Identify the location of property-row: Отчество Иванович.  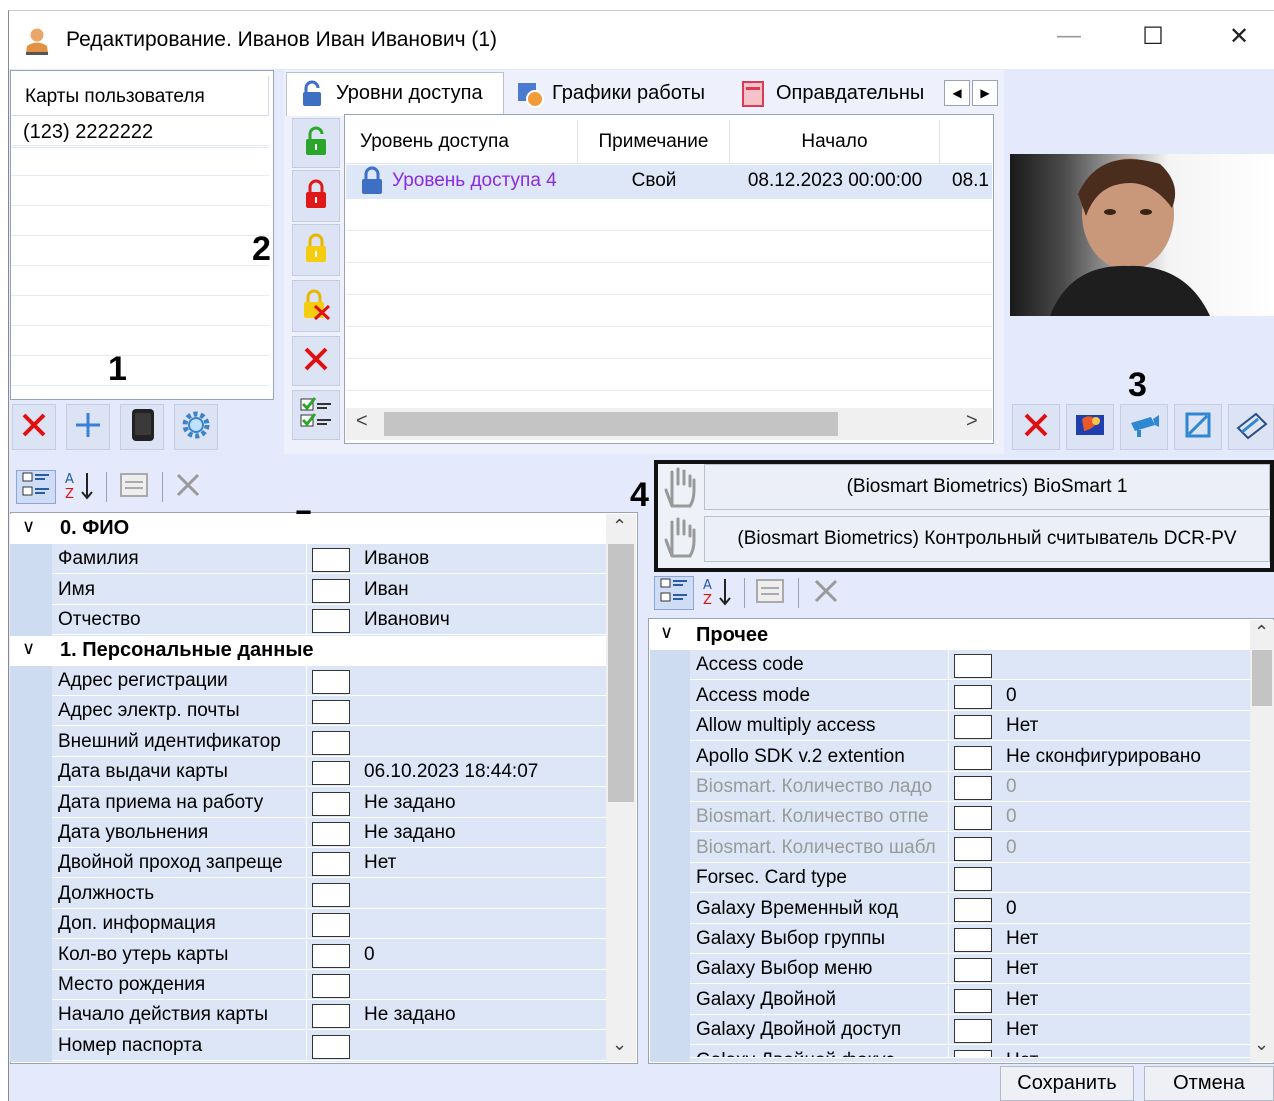
(329, 620).